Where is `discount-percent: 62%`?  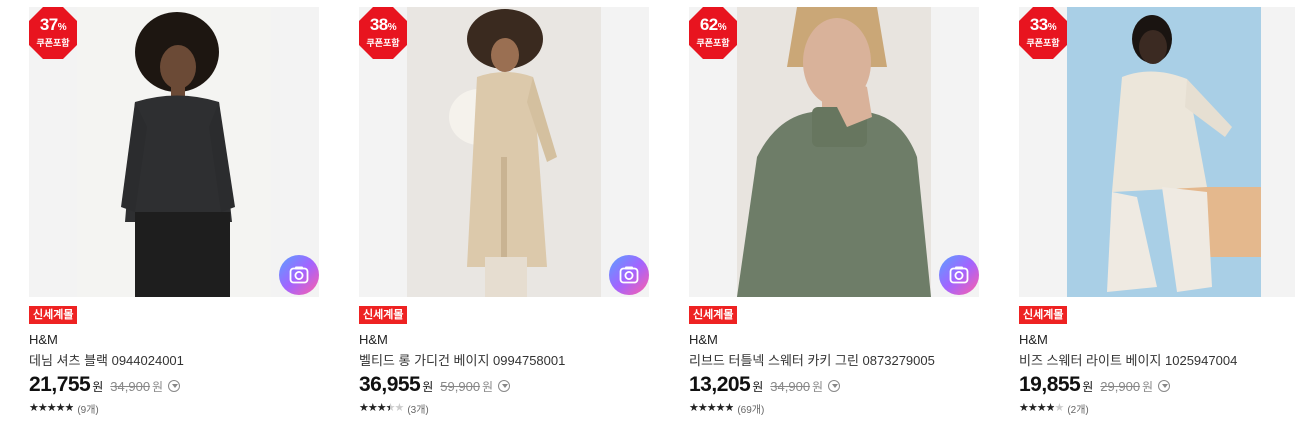 discount-percent: 62% is located at coordinates (713, 24).